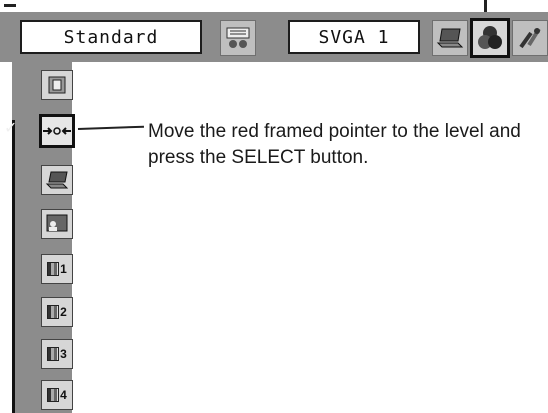  What do you see at coordinates (57, 395) in the screenshot?
I see `color-bars-icon: 4` at bounding box center [57, 395].